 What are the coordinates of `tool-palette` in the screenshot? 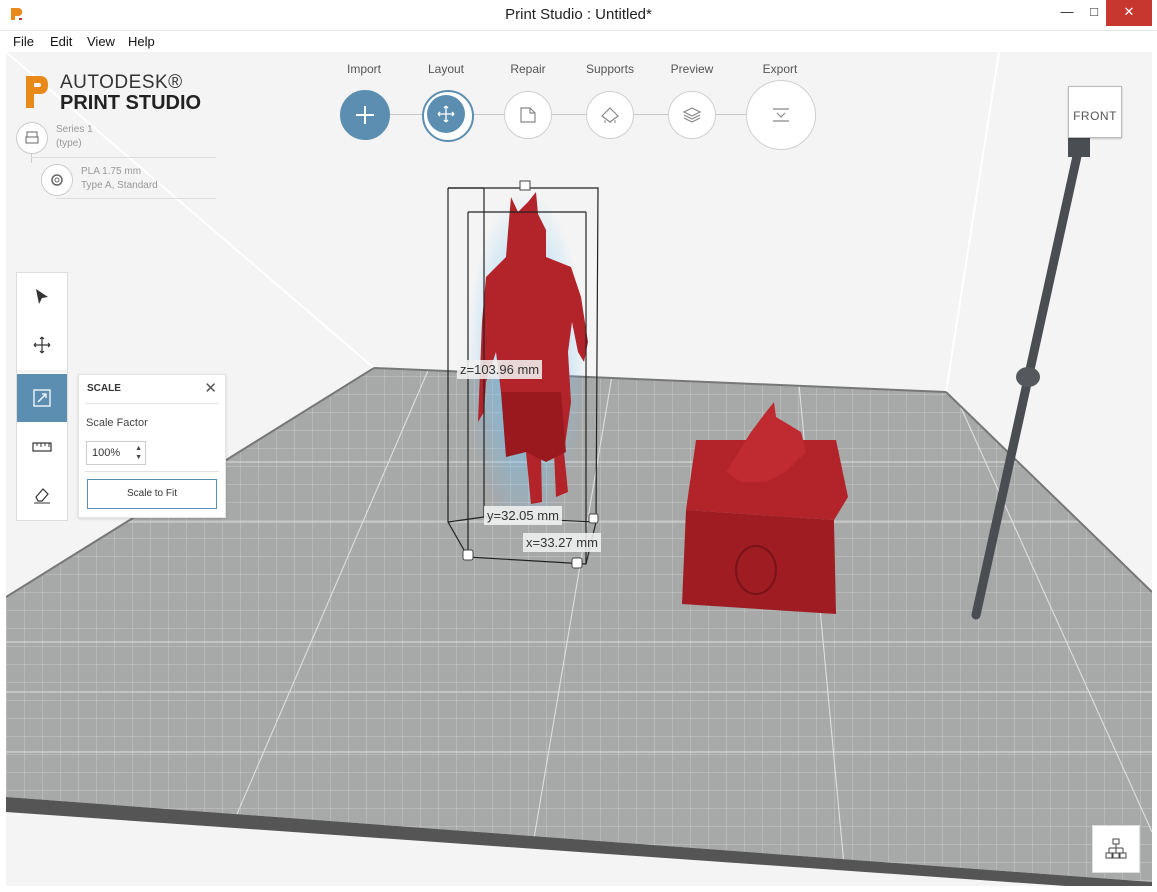 It's located at (42, 396).